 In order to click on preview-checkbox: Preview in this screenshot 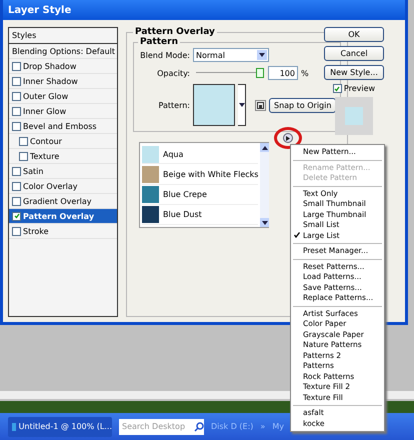, I will do `click(354, 88)`.